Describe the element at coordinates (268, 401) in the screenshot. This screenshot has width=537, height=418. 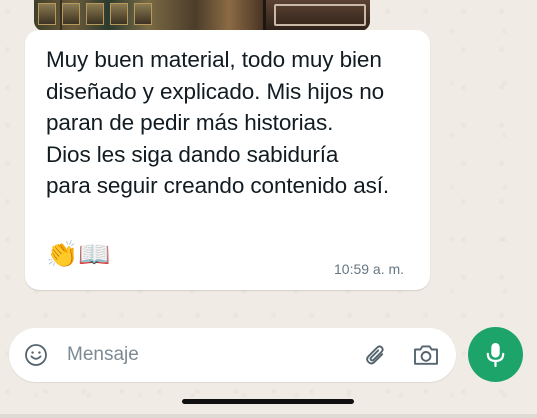
I see `home-indicator` at that location.